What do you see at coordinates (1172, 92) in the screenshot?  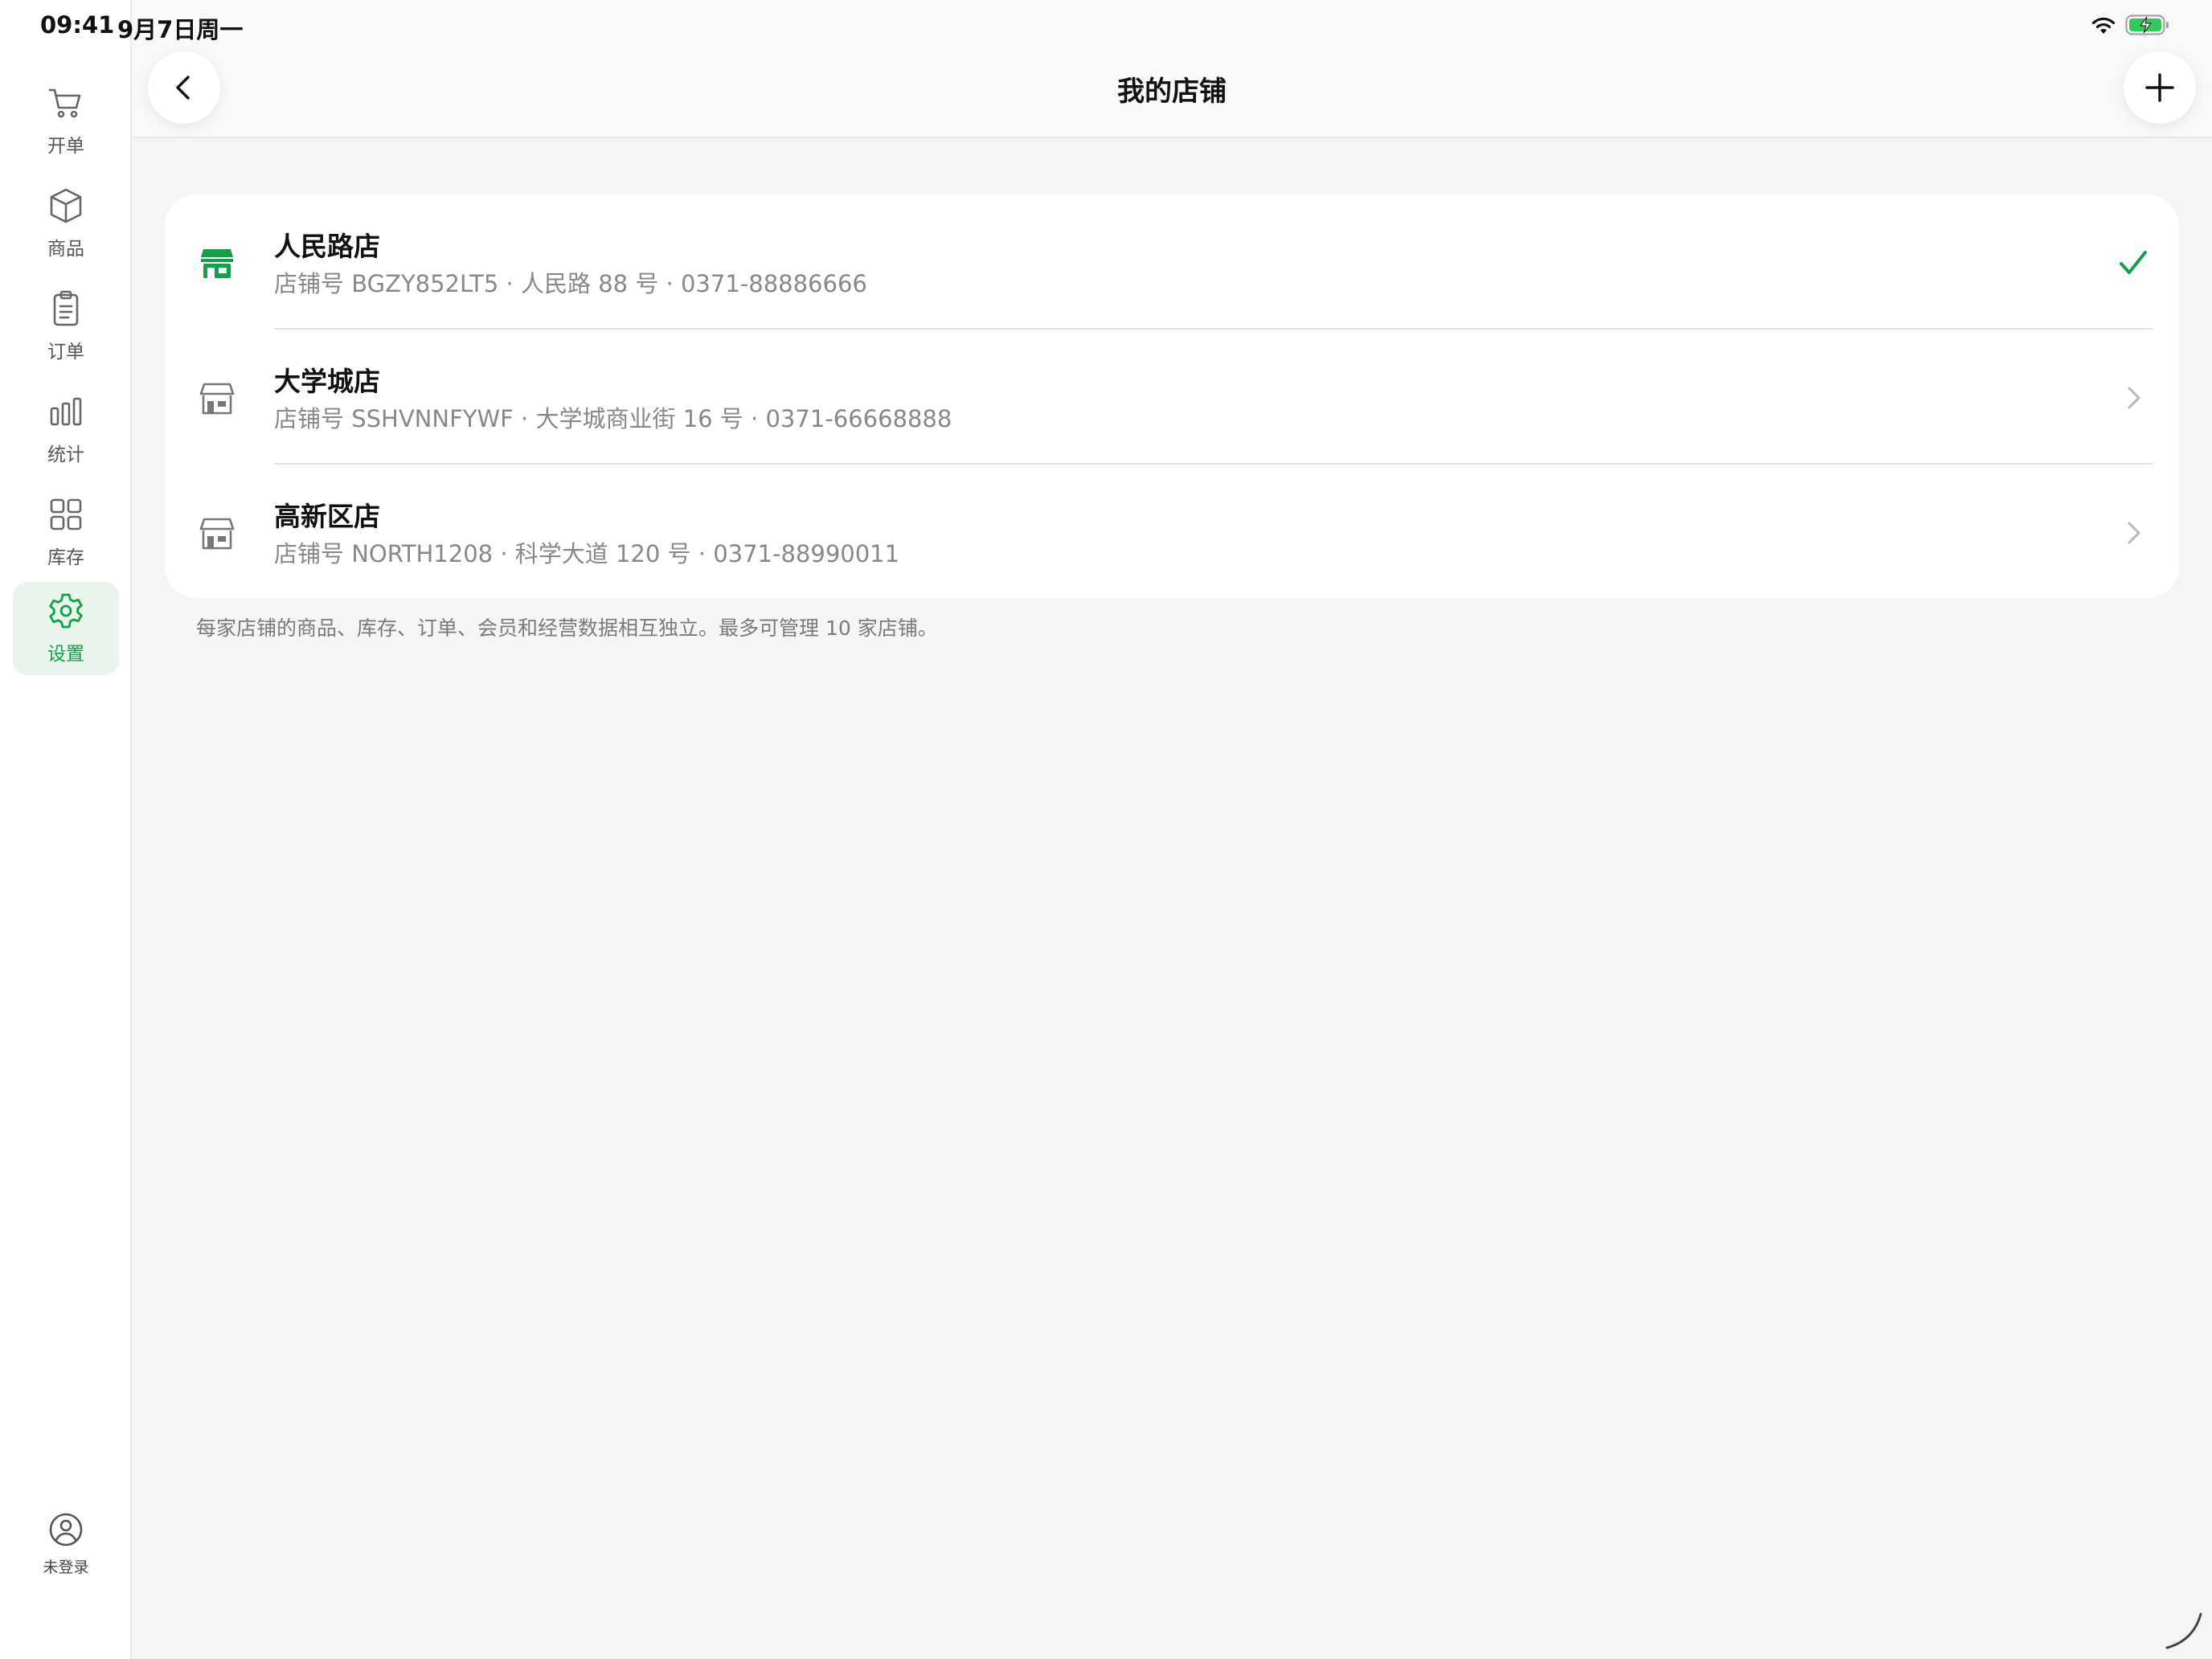 I see `page-title: 我的店铺` at bounding box center [1172, 92].